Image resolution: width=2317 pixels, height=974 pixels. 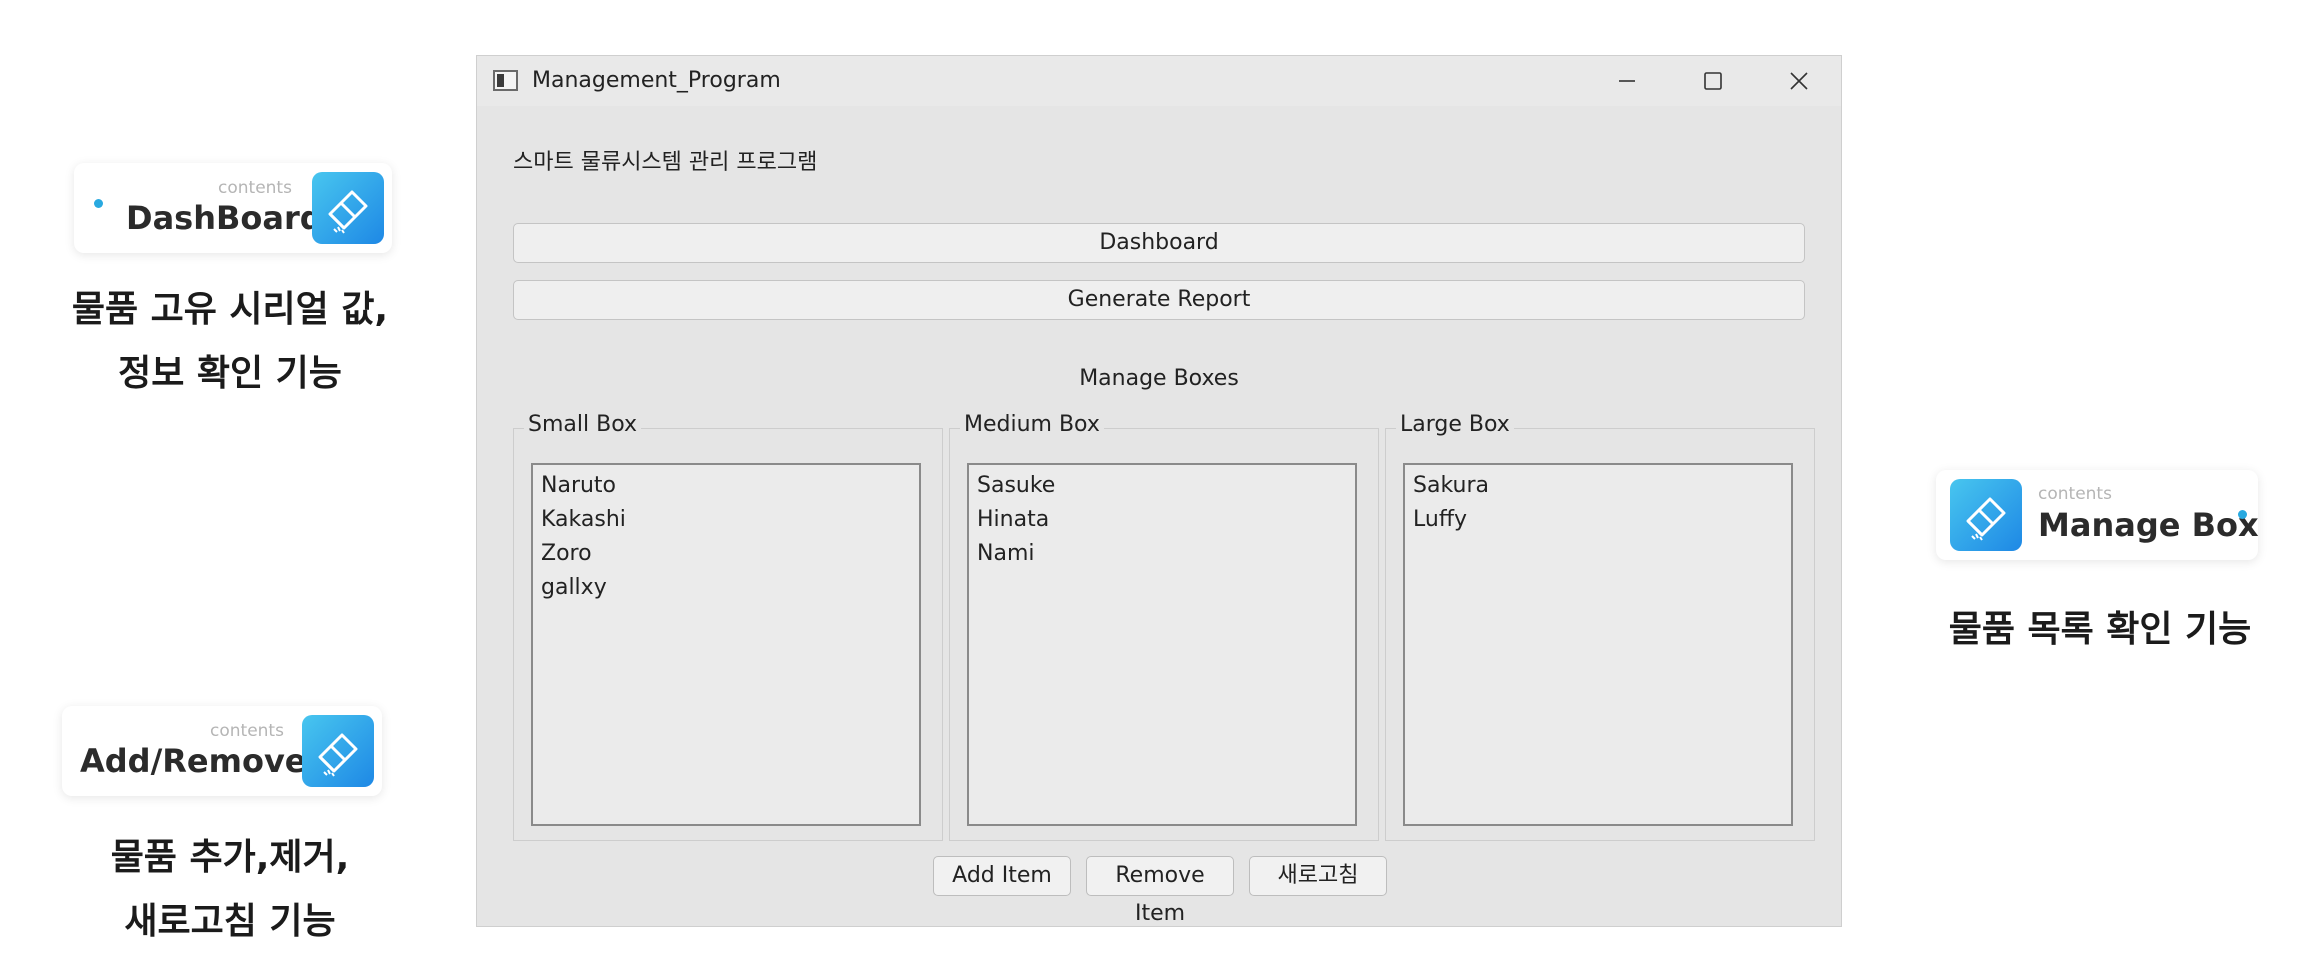 I want to click on maximize-icon, so click(x=1713, y=81).